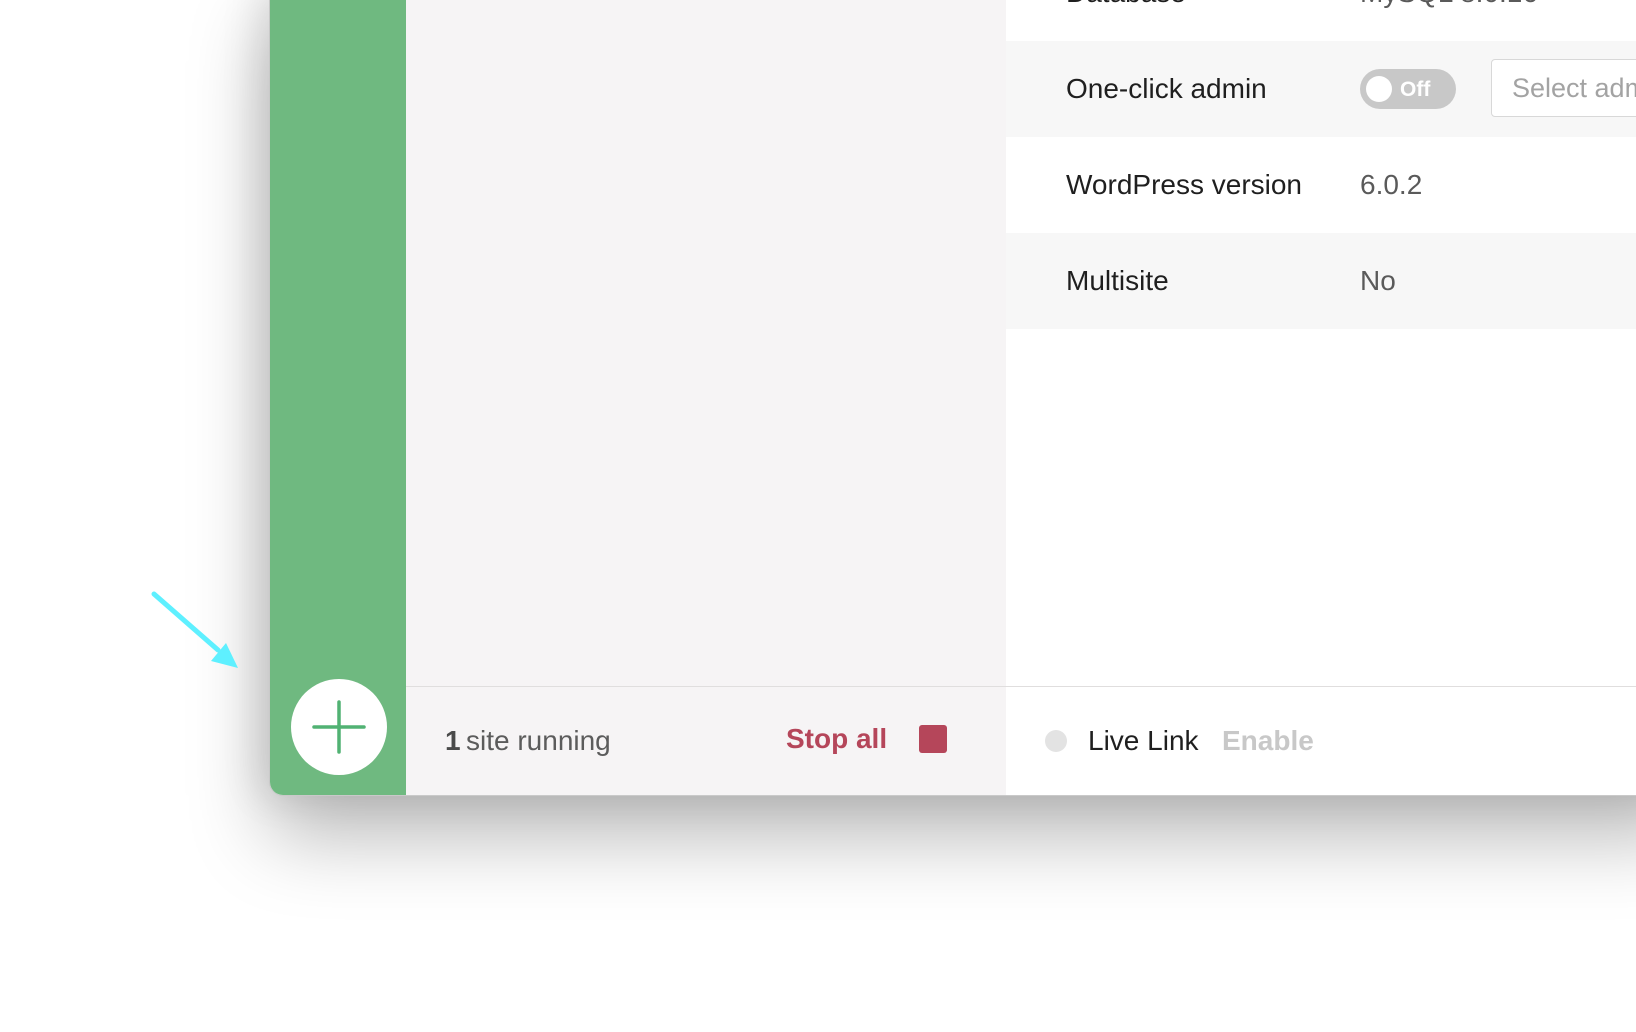 This screenshot has width=1636, height=1032. What do you see at coordinates (706, 740) in the screenshot?
I see `footer-status-bar: 1 site running Stop all` at bounding box center [706, 740].